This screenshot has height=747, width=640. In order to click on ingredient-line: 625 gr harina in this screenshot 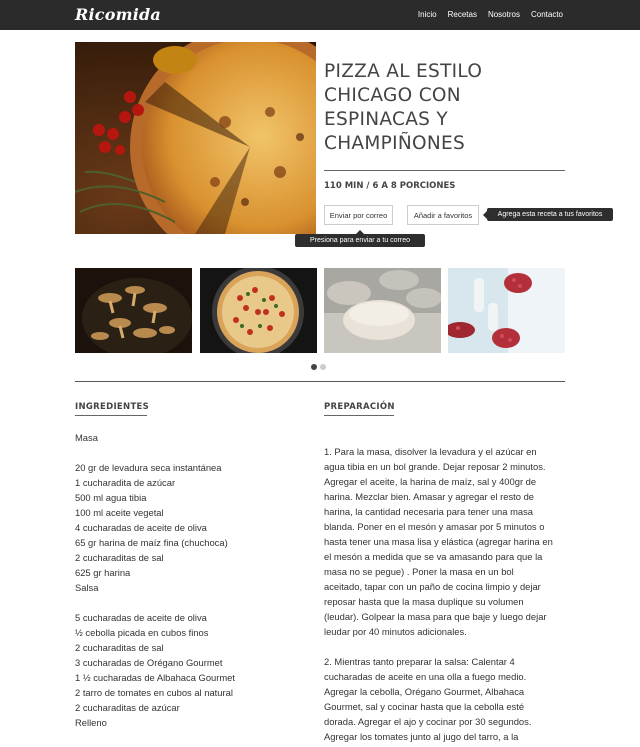, I will do `click(103, 572)`.